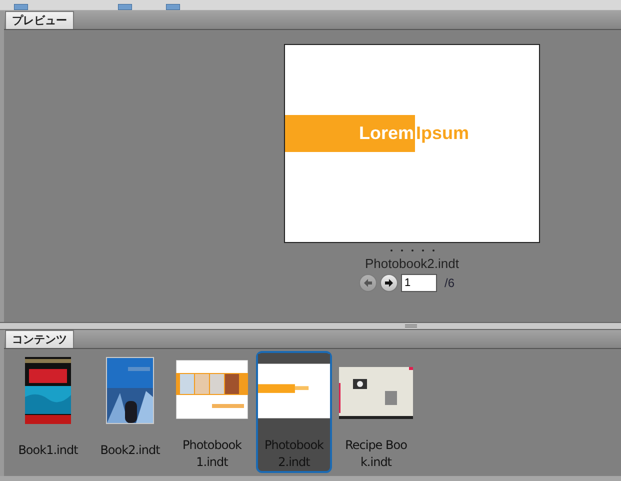  Describe the element at coordinates (376, 412) in the screenshot. I see `file-item: Recipe Book.indt` at that location.